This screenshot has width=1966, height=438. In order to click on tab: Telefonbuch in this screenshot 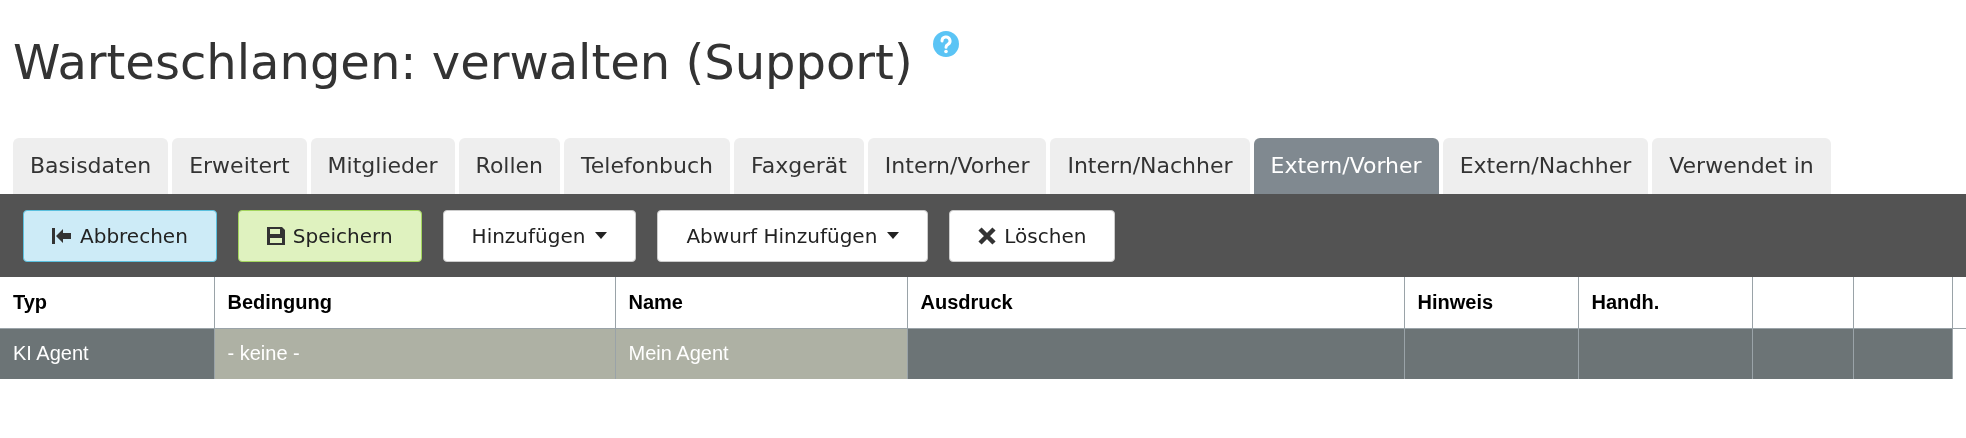, I will do `click(647, 166)`.